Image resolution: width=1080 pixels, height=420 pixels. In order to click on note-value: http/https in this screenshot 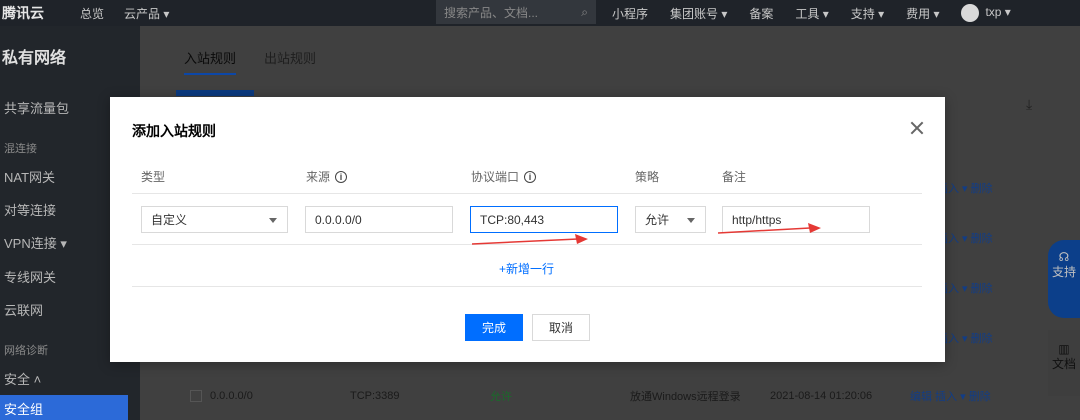, I will do `click(757, 219)`.